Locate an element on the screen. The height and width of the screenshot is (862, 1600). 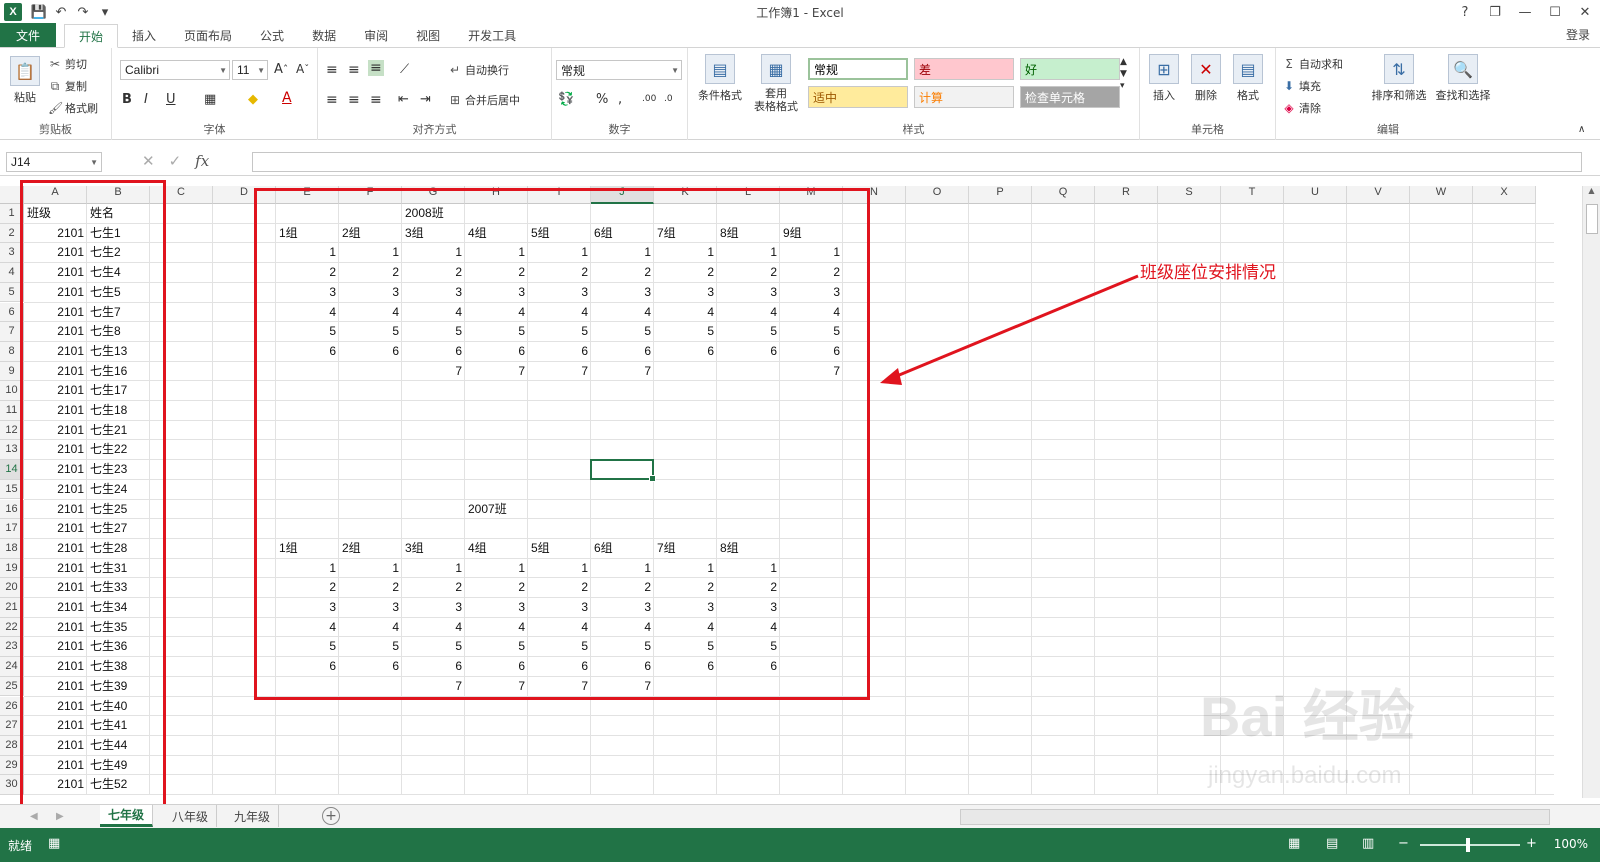
scroll-up-icon: ▲ is located at coordinates (1591, 190).